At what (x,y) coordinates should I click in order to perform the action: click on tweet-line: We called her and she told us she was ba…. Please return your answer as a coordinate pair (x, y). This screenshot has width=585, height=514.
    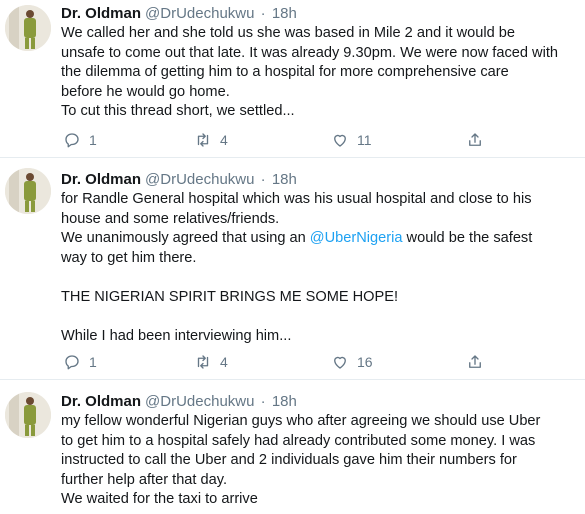
    Looking at the image, I should click on (288, 33).